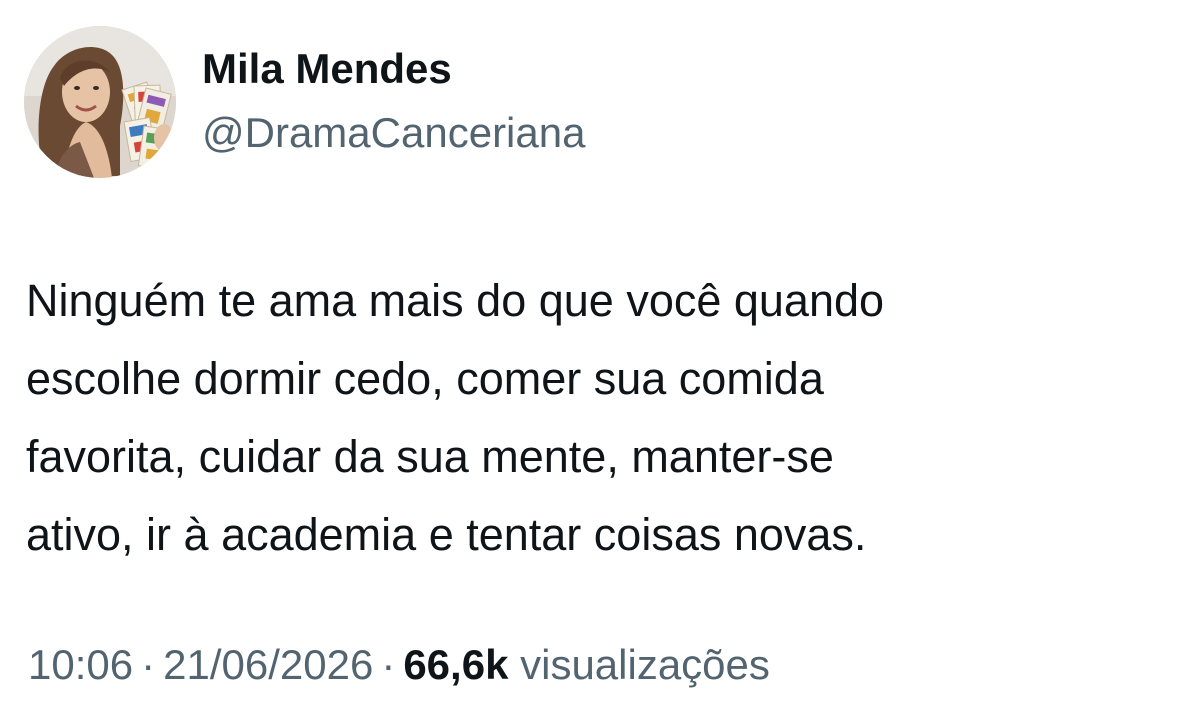 This screenshot has width=1200, height=712. Describe the element at coordinates (399, 665) in the screenshot. I see `tweet-meta: 10:06 · 21/06/2026 · 66,6k visualizações` at that location.